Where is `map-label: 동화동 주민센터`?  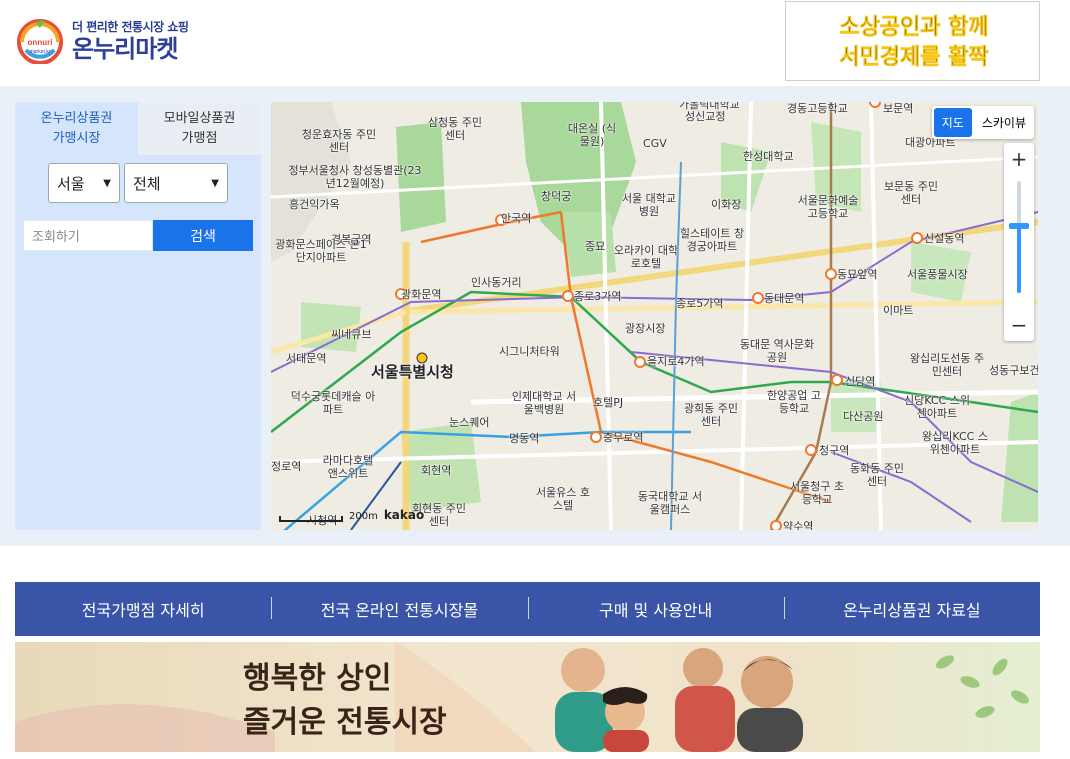 map-label: 동화동 주민센터 is located at coordinates (877, 475).